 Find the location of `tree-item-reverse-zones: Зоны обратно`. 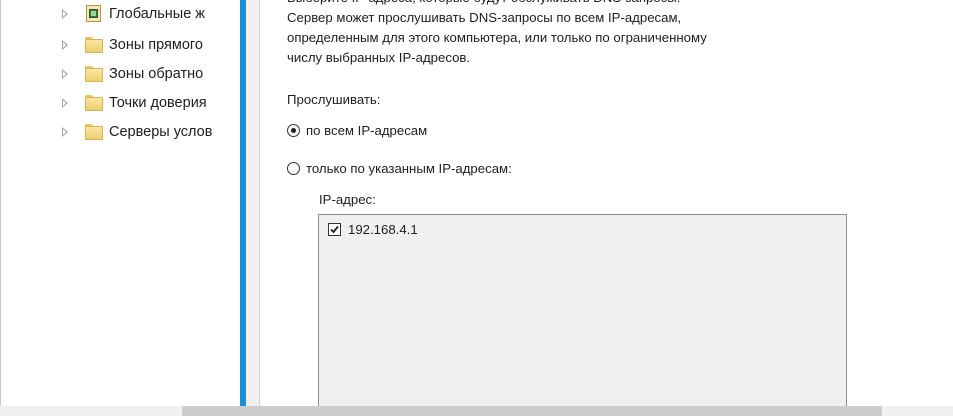

tree-item-reverse-zones: Зоны обратно is located at coordinates (133, 74).